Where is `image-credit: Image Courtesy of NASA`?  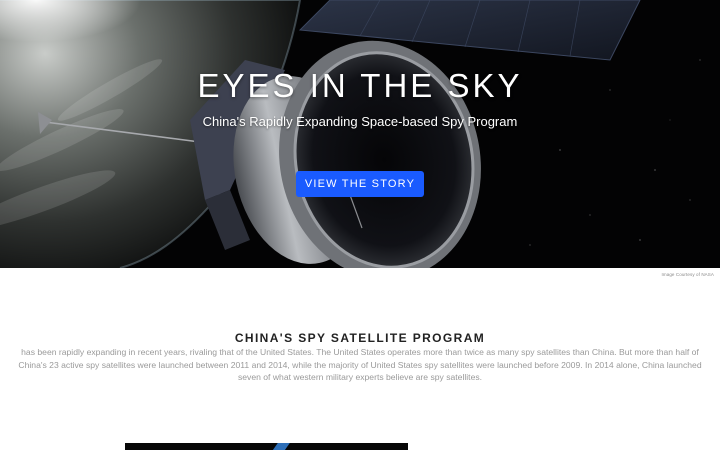 image-credit: Image Courtesy of NASA is located at coordinates (687, 274).